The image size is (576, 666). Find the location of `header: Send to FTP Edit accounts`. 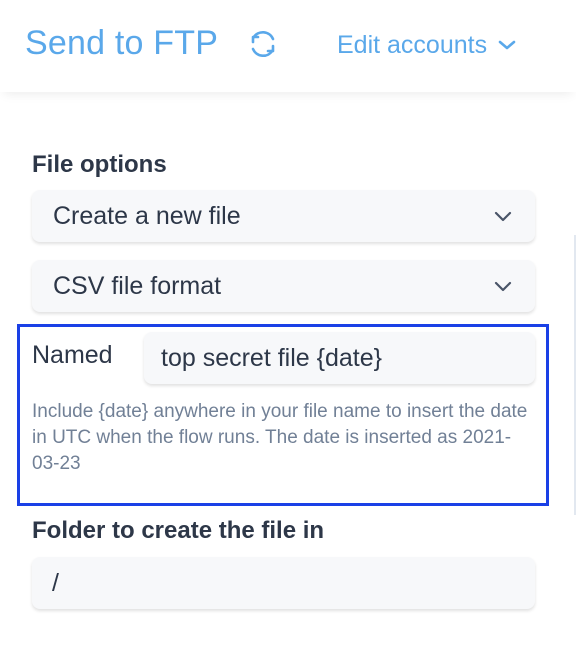

header: Send to FTP Edit accounts is located at coordinates (288, 46).